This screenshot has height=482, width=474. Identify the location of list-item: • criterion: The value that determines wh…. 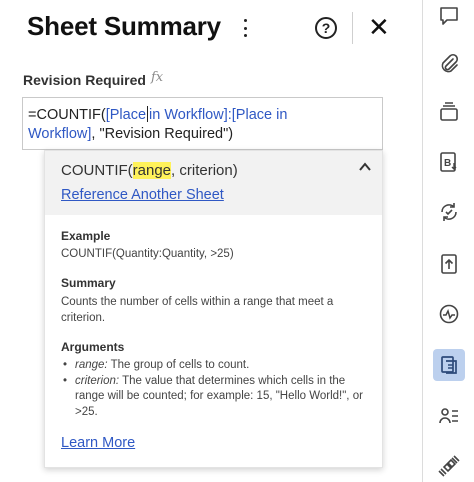
(213, 396).